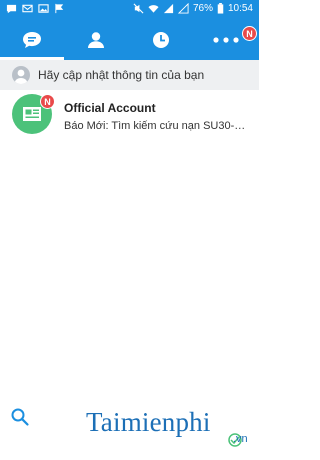 The height and width of the screenshot is (460, 320). Describe the element at coordinates (202, 8) in the screenshot. I see `battery-percent: 76%` at that location.